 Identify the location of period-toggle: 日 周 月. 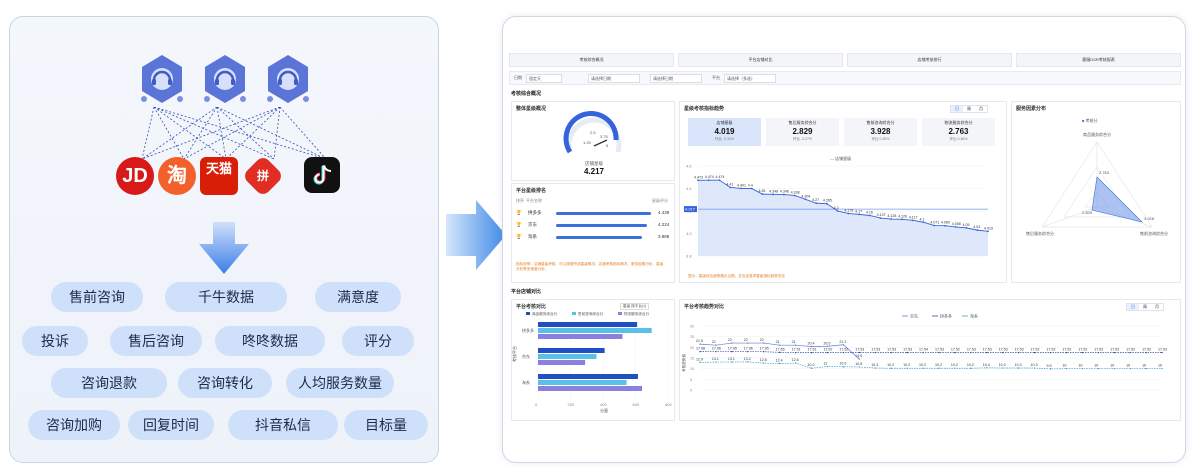
(1145, 307).